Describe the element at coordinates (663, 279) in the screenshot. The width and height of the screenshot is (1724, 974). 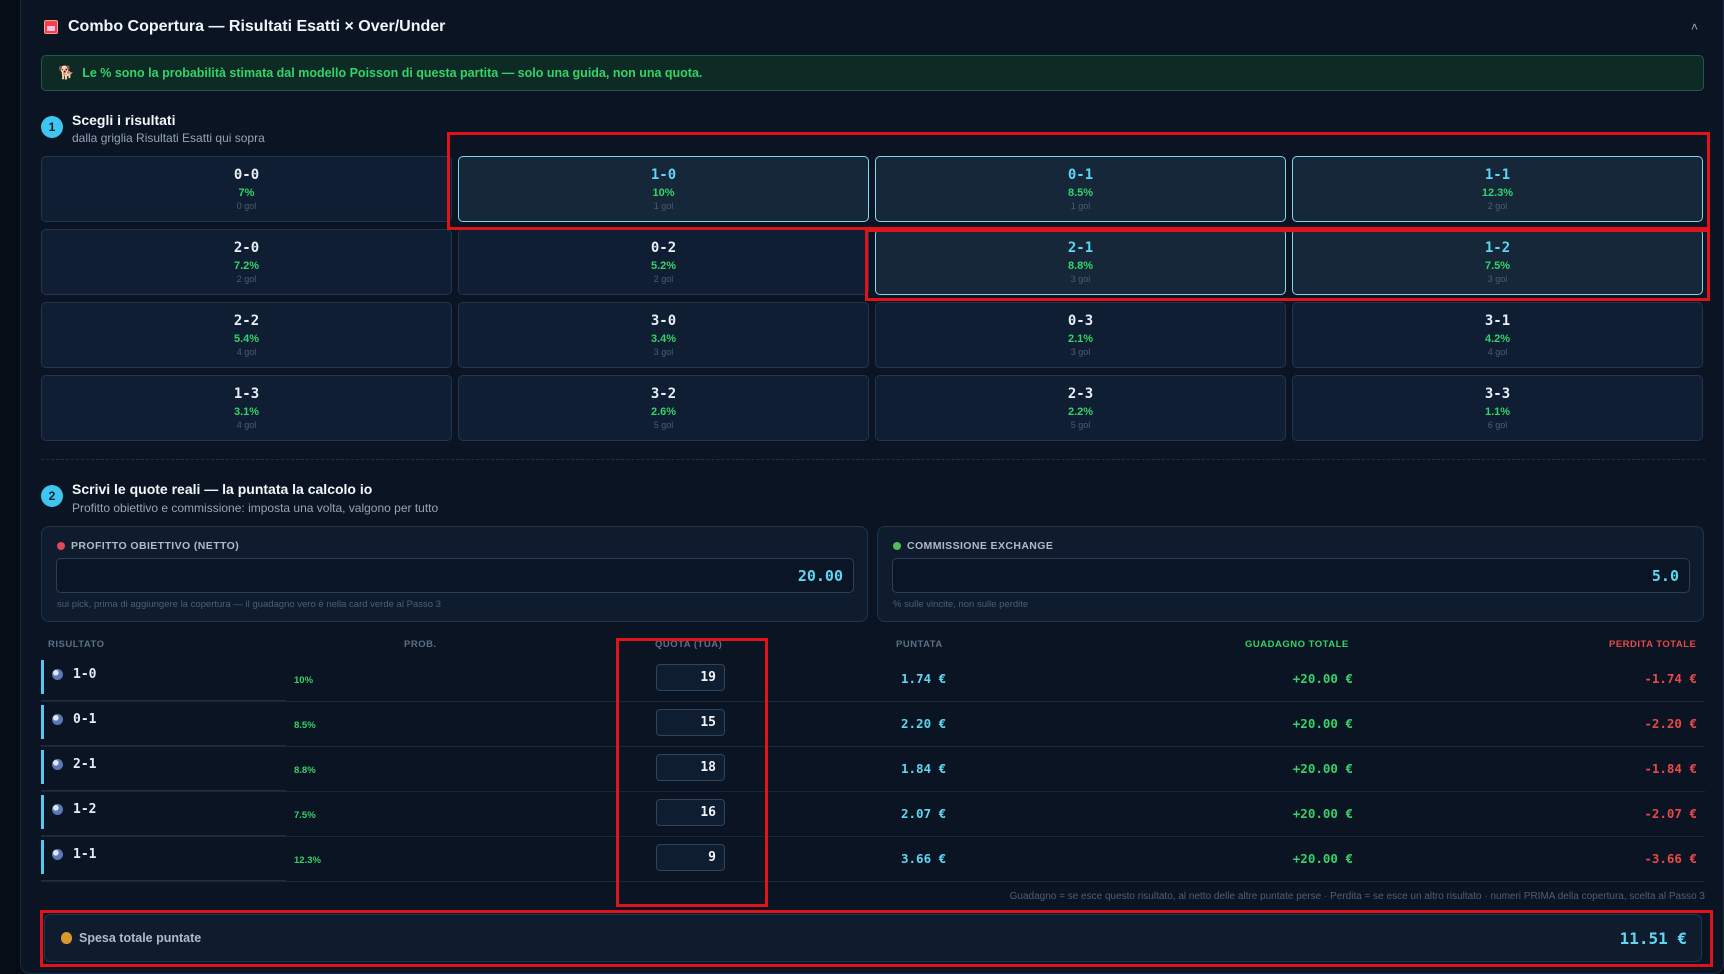
I see `score-goals: 2 gol` at that location.